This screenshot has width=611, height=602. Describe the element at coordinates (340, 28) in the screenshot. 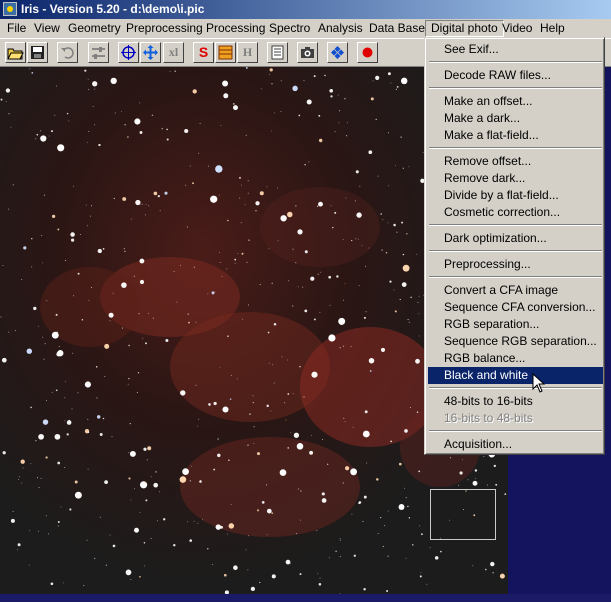

I see `menu-analysis: Analysis` at that location.